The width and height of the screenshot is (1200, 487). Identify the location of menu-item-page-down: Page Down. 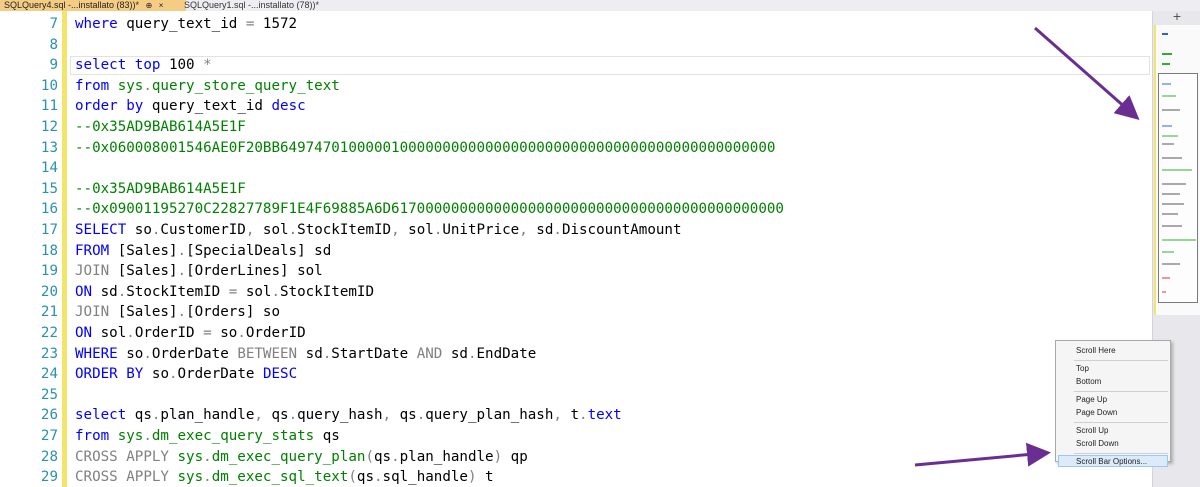
(1096, 413).